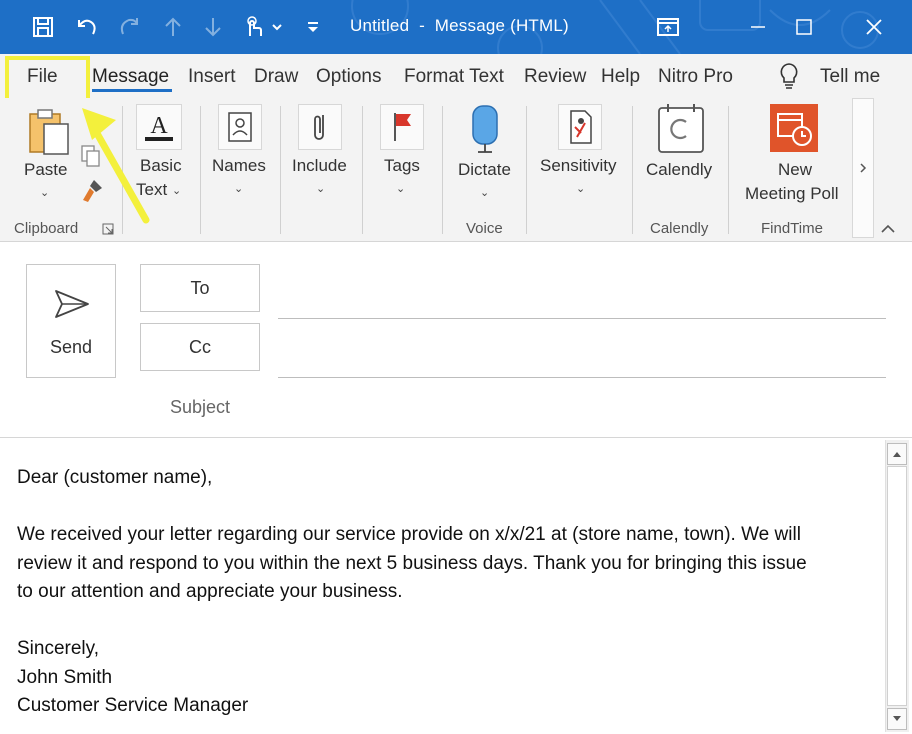 Image resolution: width=912 pixels, height=734 pixels. What do you see at coordinates (277, 27) in the screenshot?
I see `chevron-down-icon` at bounding box center [277, 27].